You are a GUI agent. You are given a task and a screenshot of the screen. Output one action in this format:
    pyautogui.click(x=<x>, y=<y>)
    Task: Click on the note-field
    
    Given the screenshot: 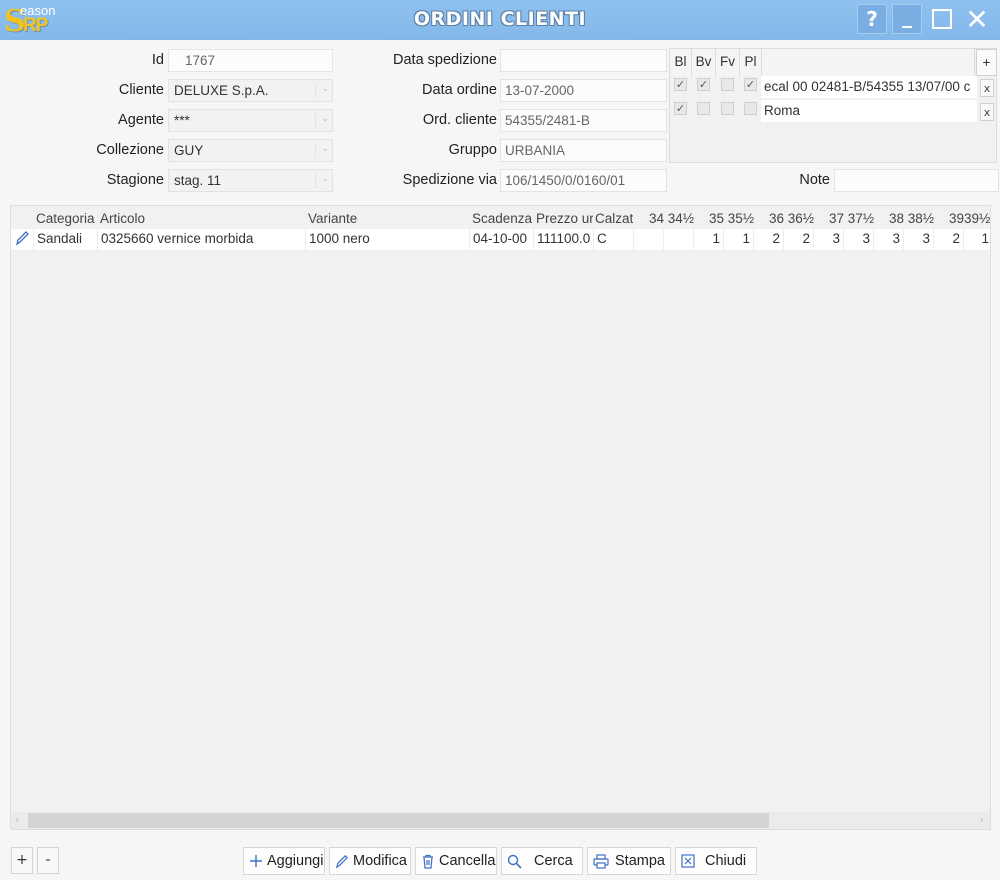 What is the action you would take?
    pyautogui.click(x=916, y=180)
    